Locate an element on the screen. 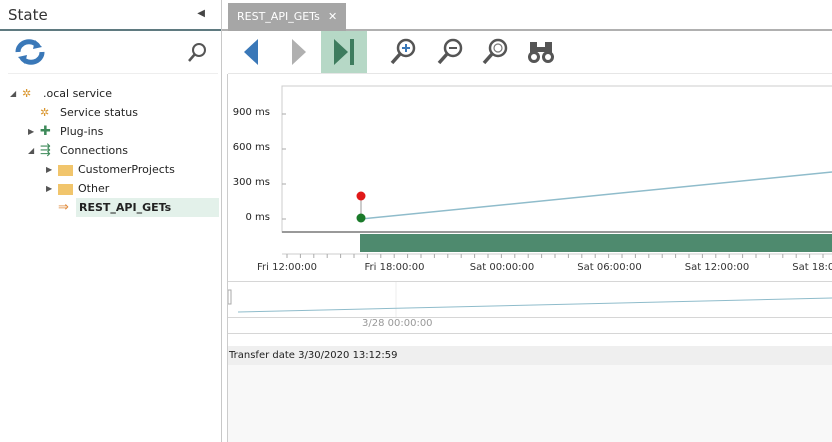 This screenshot has width=832, height=442. arrow-right-icon is located at coordinates (299, 52).